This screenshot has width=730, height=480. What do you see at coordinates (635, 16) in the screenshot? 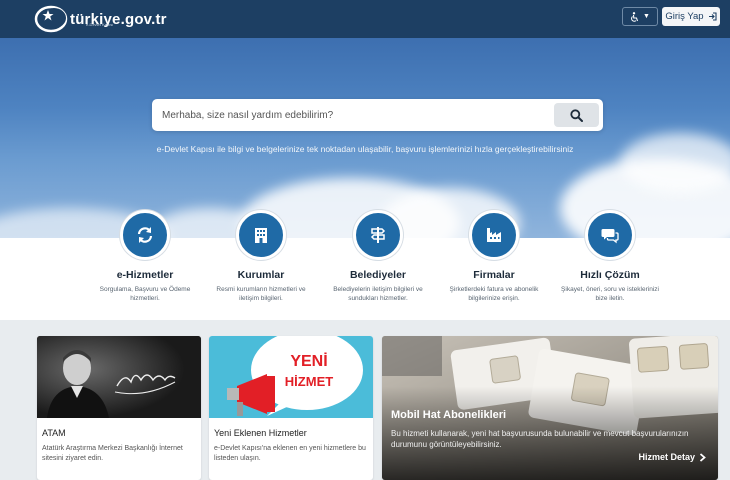
I see `wheelchair-icon` at bounding box center [635, 16].